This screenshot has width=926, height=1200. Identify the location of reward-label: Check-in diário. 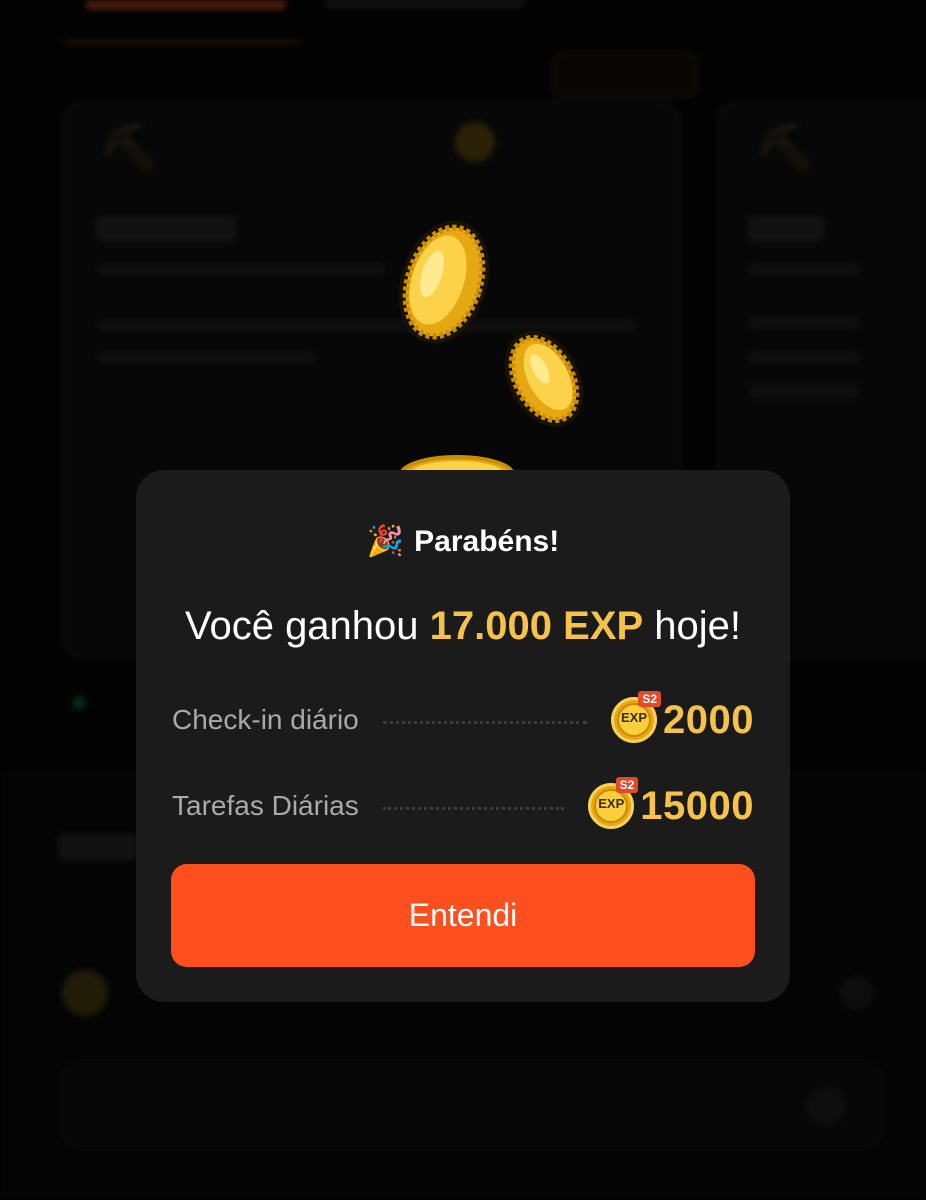
(265, 719).